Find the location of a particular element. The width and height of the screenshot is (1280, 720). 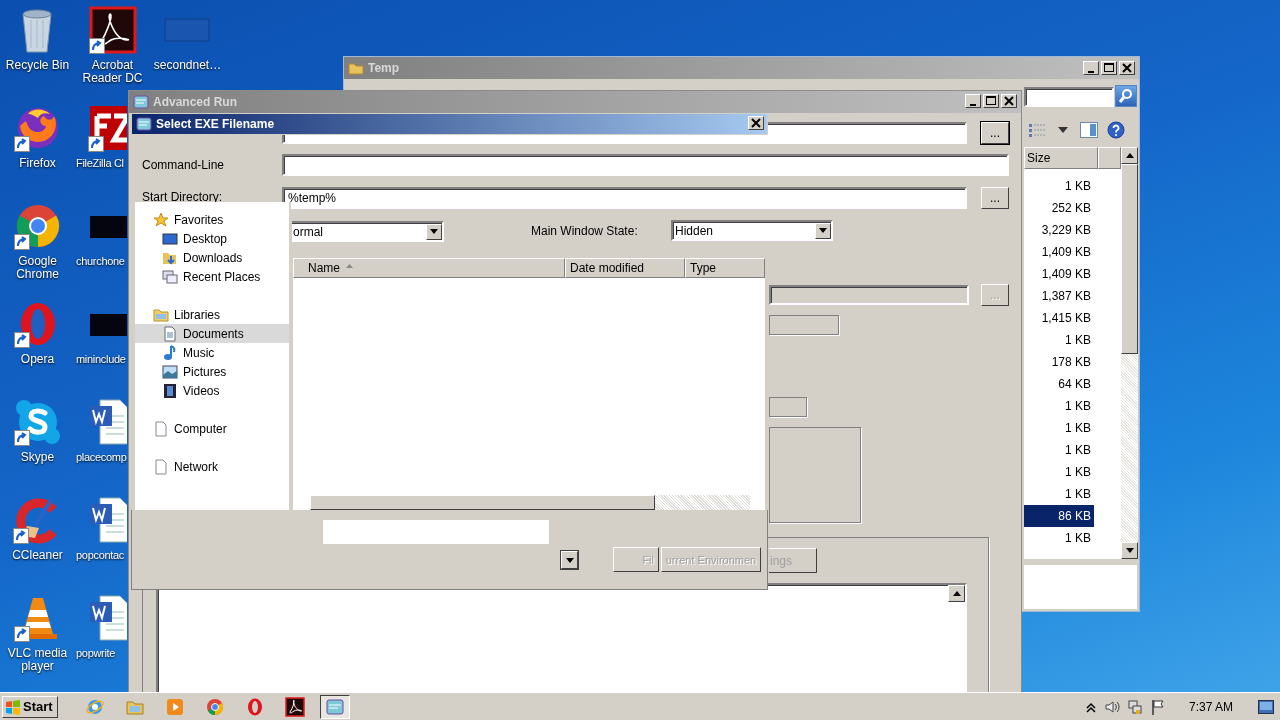

network-icon is located at coordinates (1134, 706).